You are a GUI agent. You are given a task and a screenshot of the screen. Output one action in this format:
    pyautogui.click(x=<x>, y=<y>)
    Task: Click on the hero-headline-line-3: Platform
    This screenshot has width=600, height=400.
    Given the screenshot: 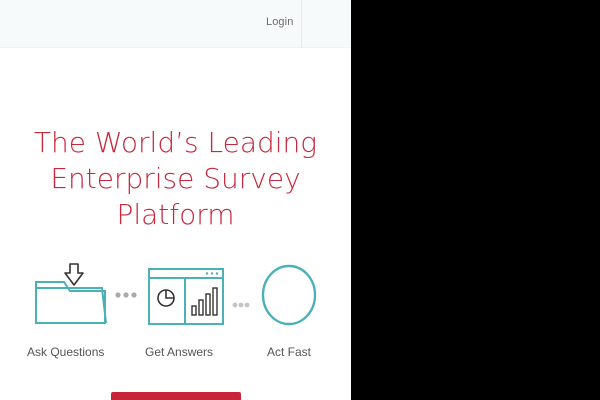 What is the action you would take?
    pyautogui.click(x=175, y=214)
    